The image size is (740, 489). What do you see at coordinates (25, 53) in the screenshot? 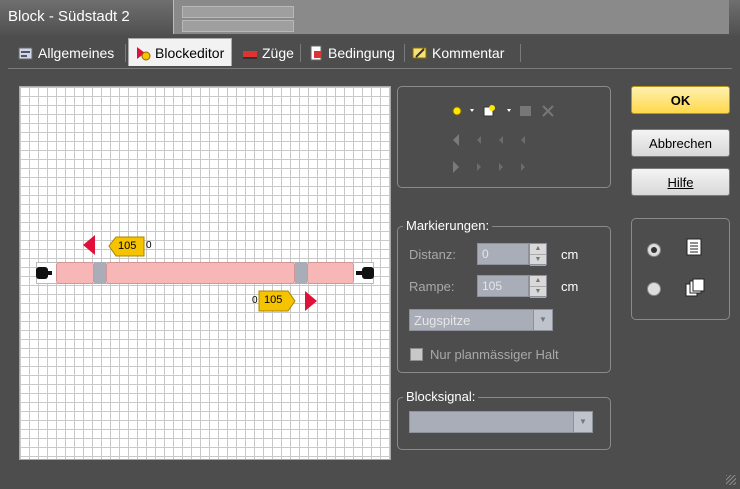
I see `settings-icon` at bounding box center [25, 53].